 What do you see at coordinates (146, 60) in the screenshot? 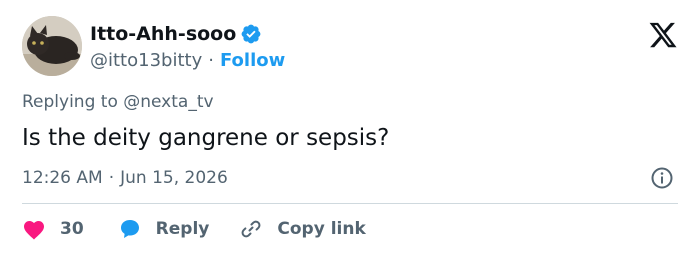
I see `author-handle: @itto13bitty` at bounding box center [146, 60].